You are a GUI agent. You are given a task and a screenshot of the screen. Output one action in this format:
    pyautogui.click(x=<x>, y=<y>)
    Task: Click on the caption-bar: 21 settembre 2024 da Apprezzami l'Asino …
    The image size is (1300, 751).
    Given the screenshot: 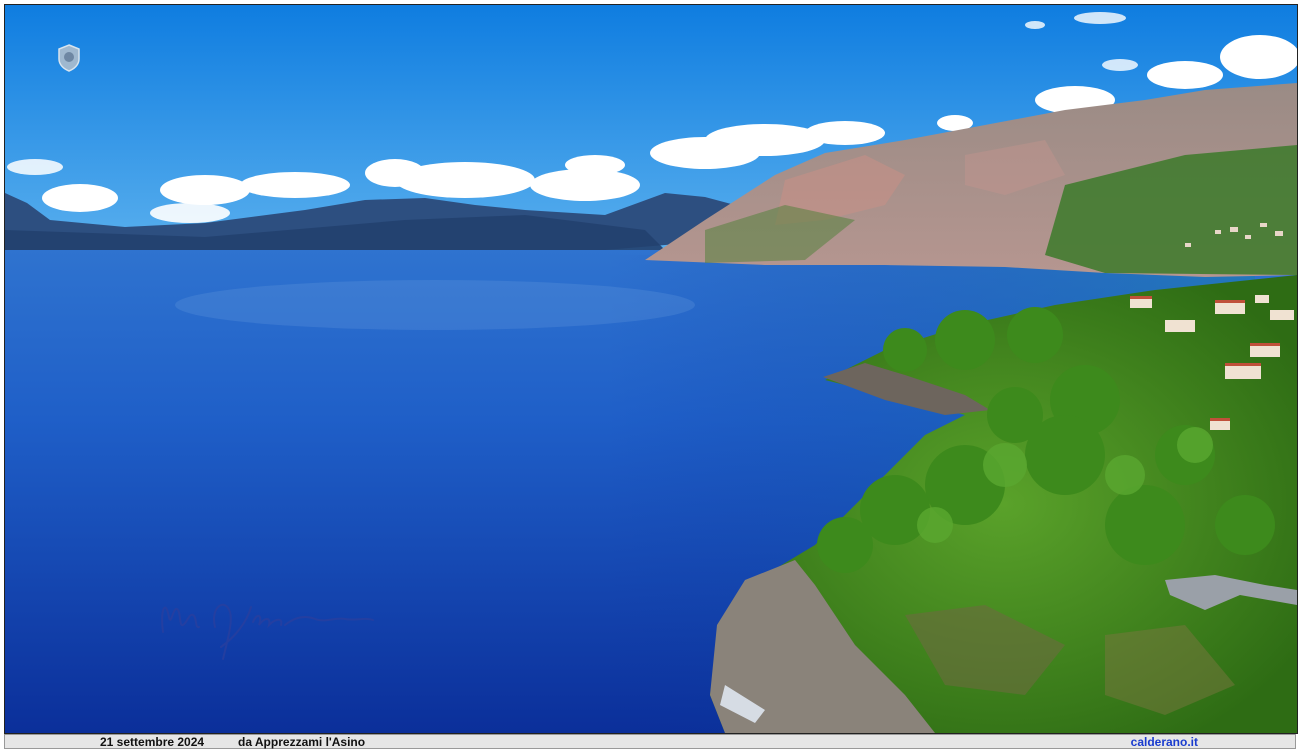 What is the action you would take?
    pyautogui.click(x=650, y=741)
    